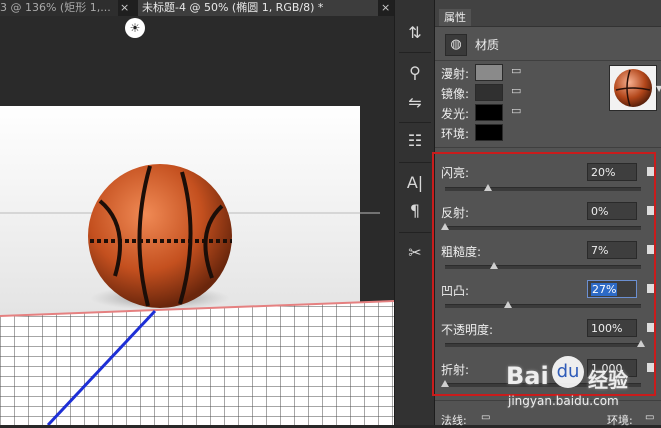 The image size is (661, 428). I want to click on tab-properties: 属性, so click(455, 17).